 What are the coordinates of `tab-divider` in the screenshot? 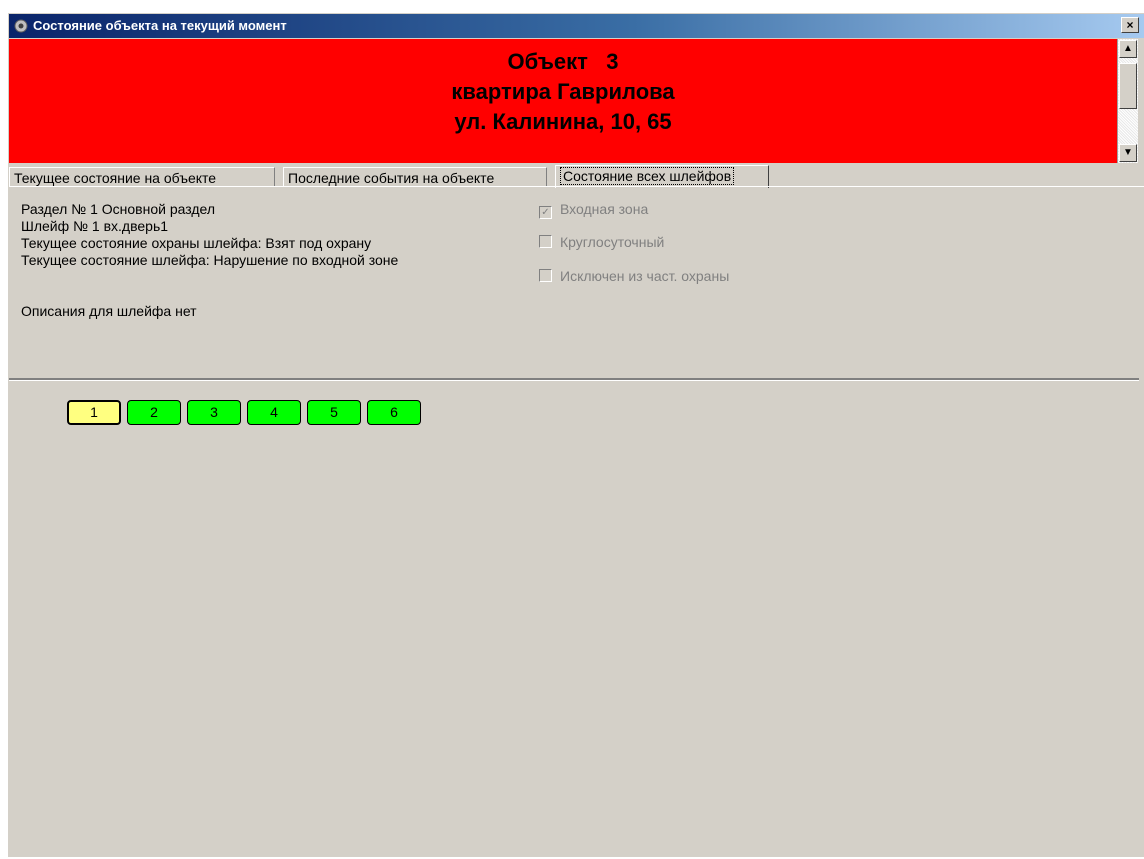 It's located at (576, 186).